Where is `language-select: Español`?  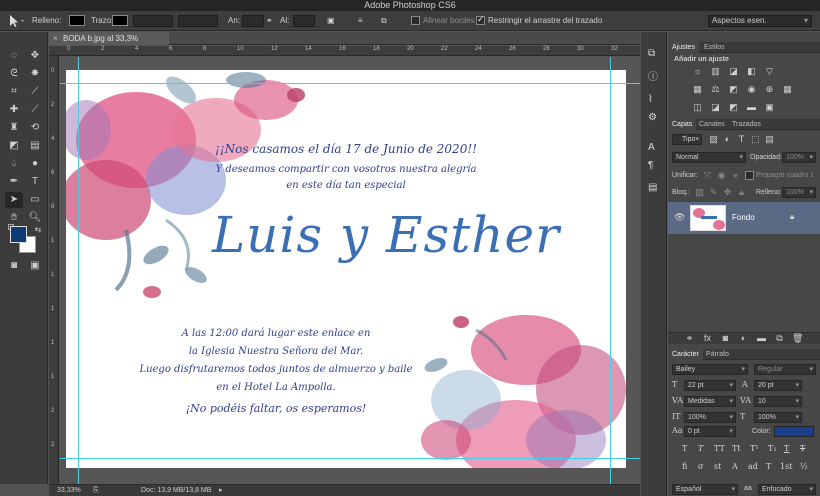 language-select: Español is located at coordinates (705, 489).